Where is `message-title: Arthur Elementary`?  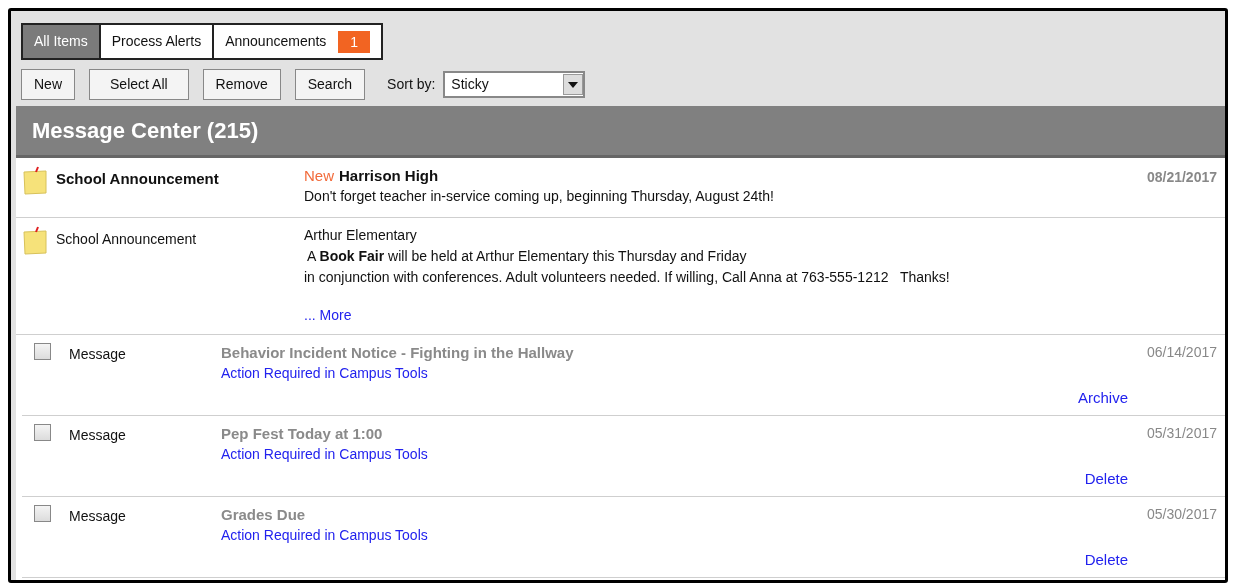
message-title: Arthur Elementary is located at coordinates (360, 235).